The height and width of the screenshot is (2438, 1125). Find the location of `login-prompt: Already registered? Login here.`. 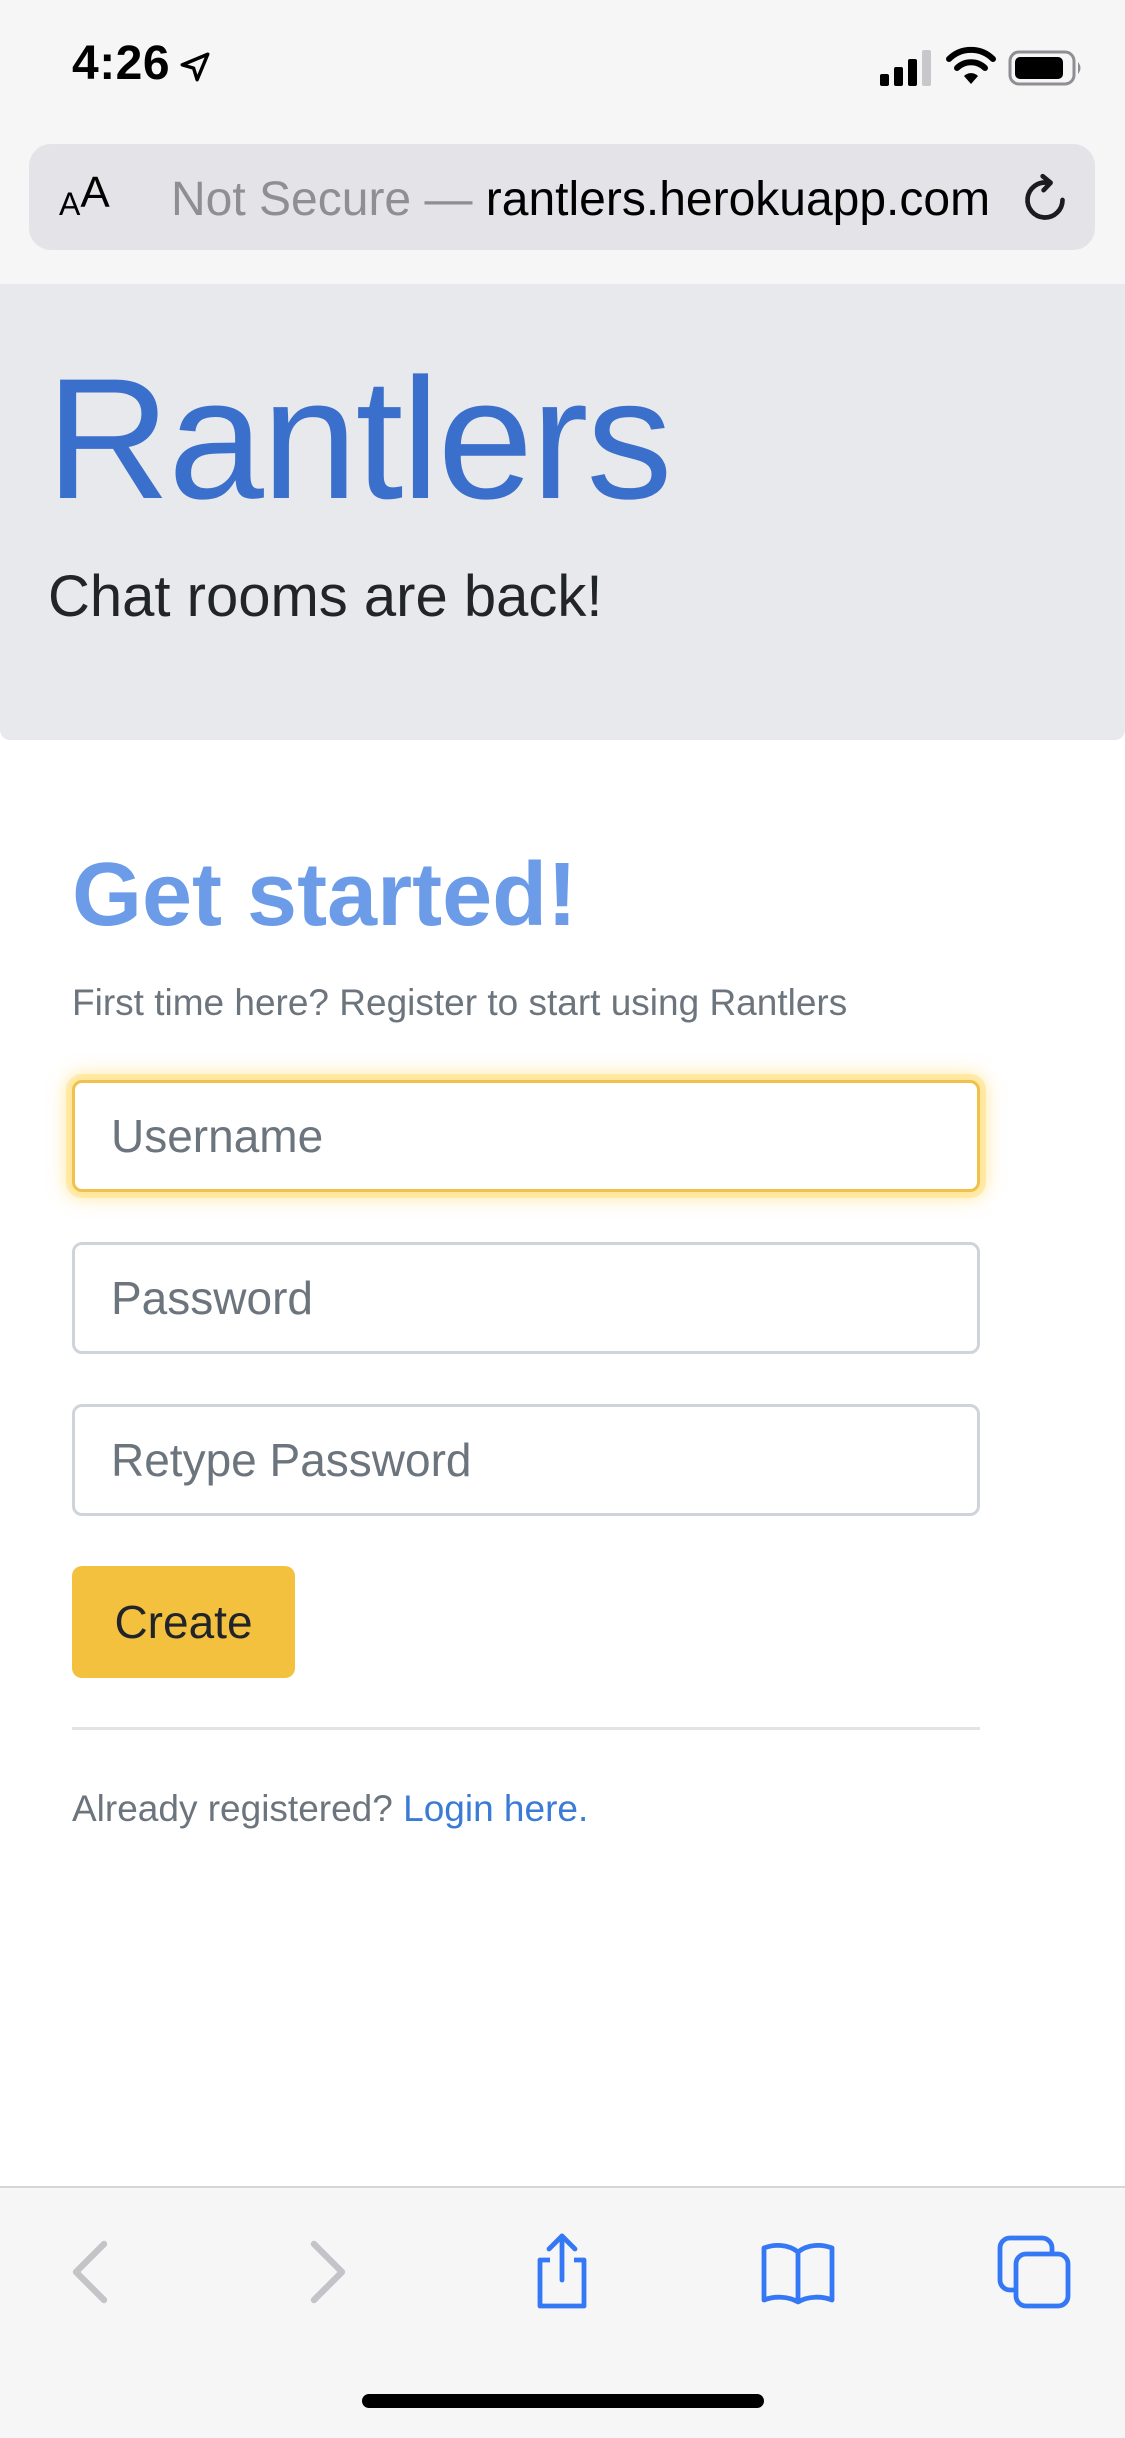

login-prompt: Already registered? Login here. is located at coordinates (330, 1809).